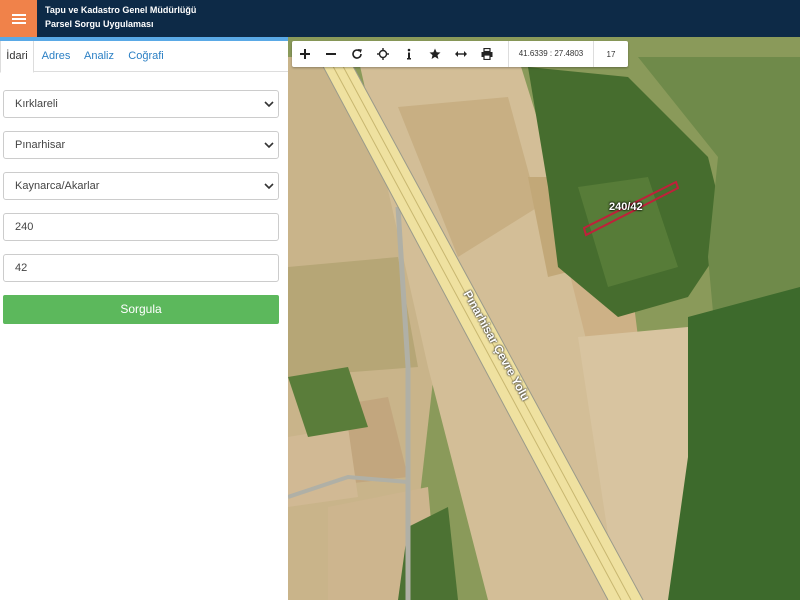 This screenshot has width=800, height=600. Describe the element at coordinates (17, 57) in the screenshot. I see `tab-idari: İdari` at that location.